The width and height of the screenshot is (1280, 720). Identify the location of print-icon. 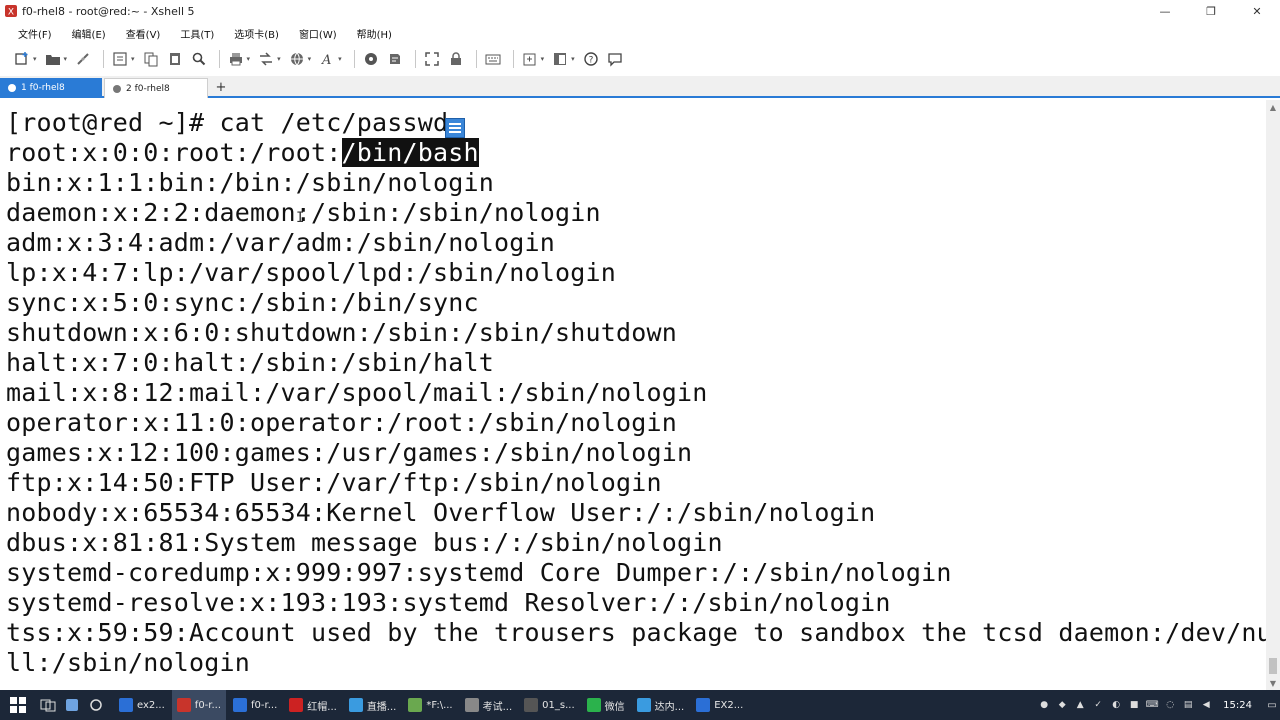
(236, 59).